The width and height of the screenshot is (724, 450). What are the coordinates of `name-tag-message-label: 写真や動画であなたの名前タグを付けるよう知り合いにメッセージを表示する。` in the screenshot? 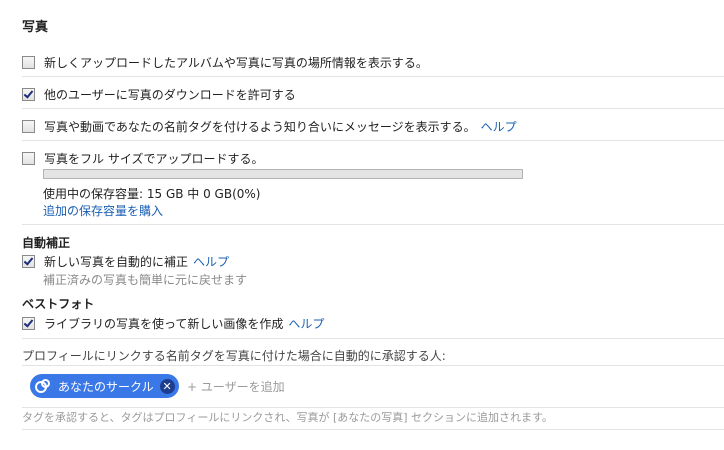 It's located at (260, 127).